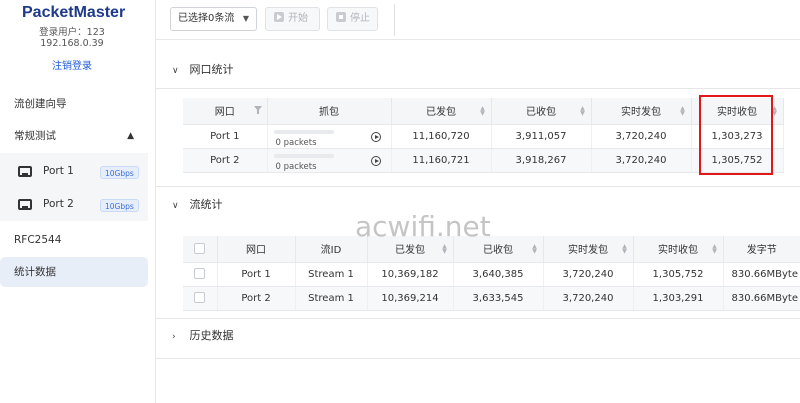 The image size is (800, 403). What do you see at coordinates (130, 136) in the screenshot?
I see `chevron-up-icon: ▲` at bounding box center [130, 136].